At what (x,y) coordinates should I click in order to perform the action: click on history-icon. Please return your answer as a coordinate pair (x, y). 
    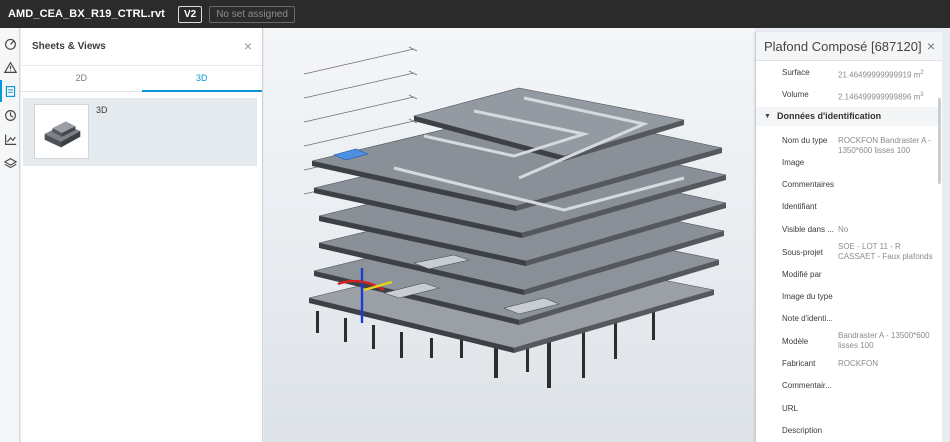
    Looking at the image, I should click on (10, 115).